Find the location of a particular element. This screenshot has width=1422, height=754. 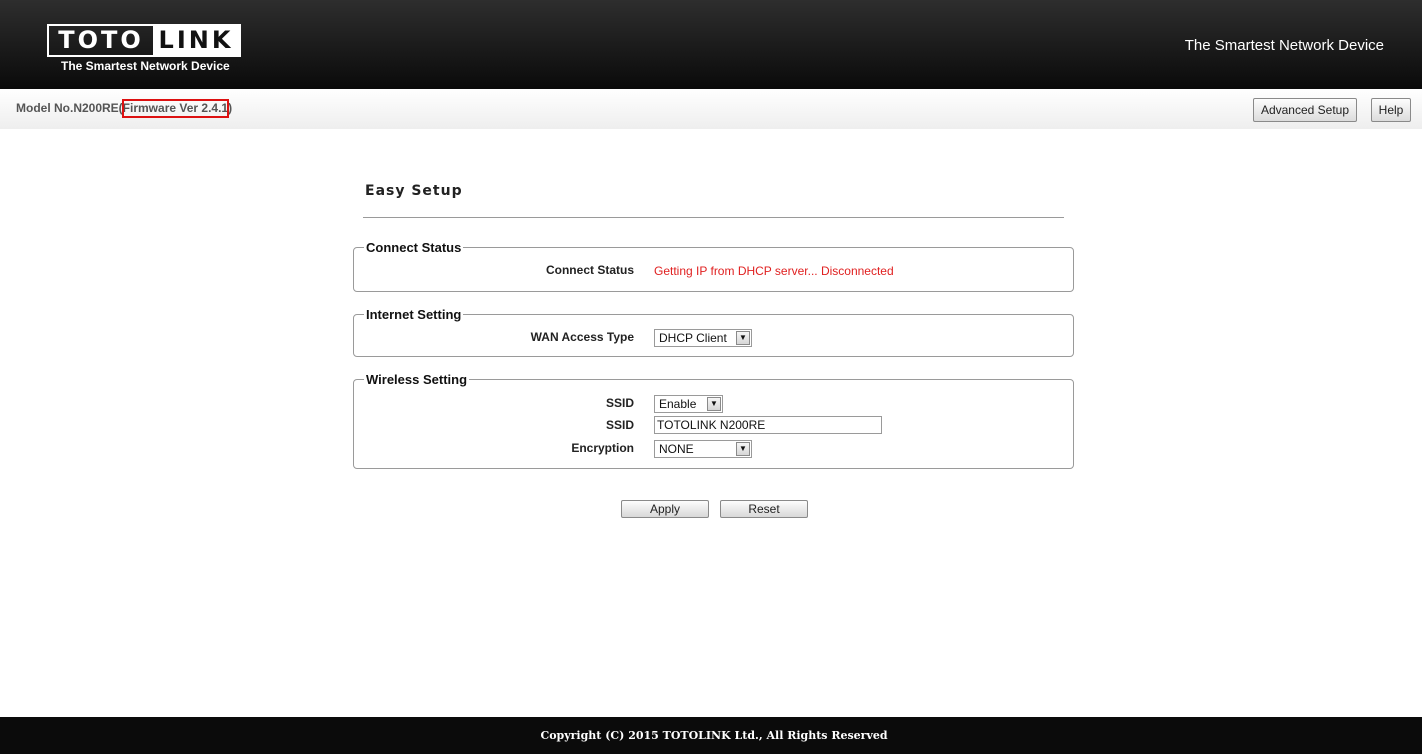

ssid-input is located at coordinates (768, 425).